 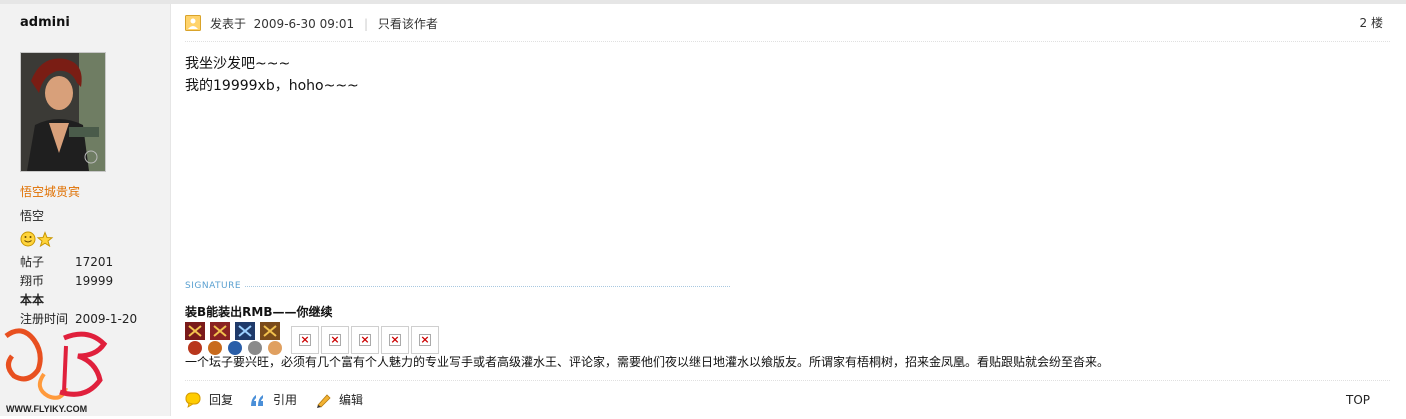 I want to click on stat-register-date: 注册时间 2009-1-20, so click(x=78, y=318).